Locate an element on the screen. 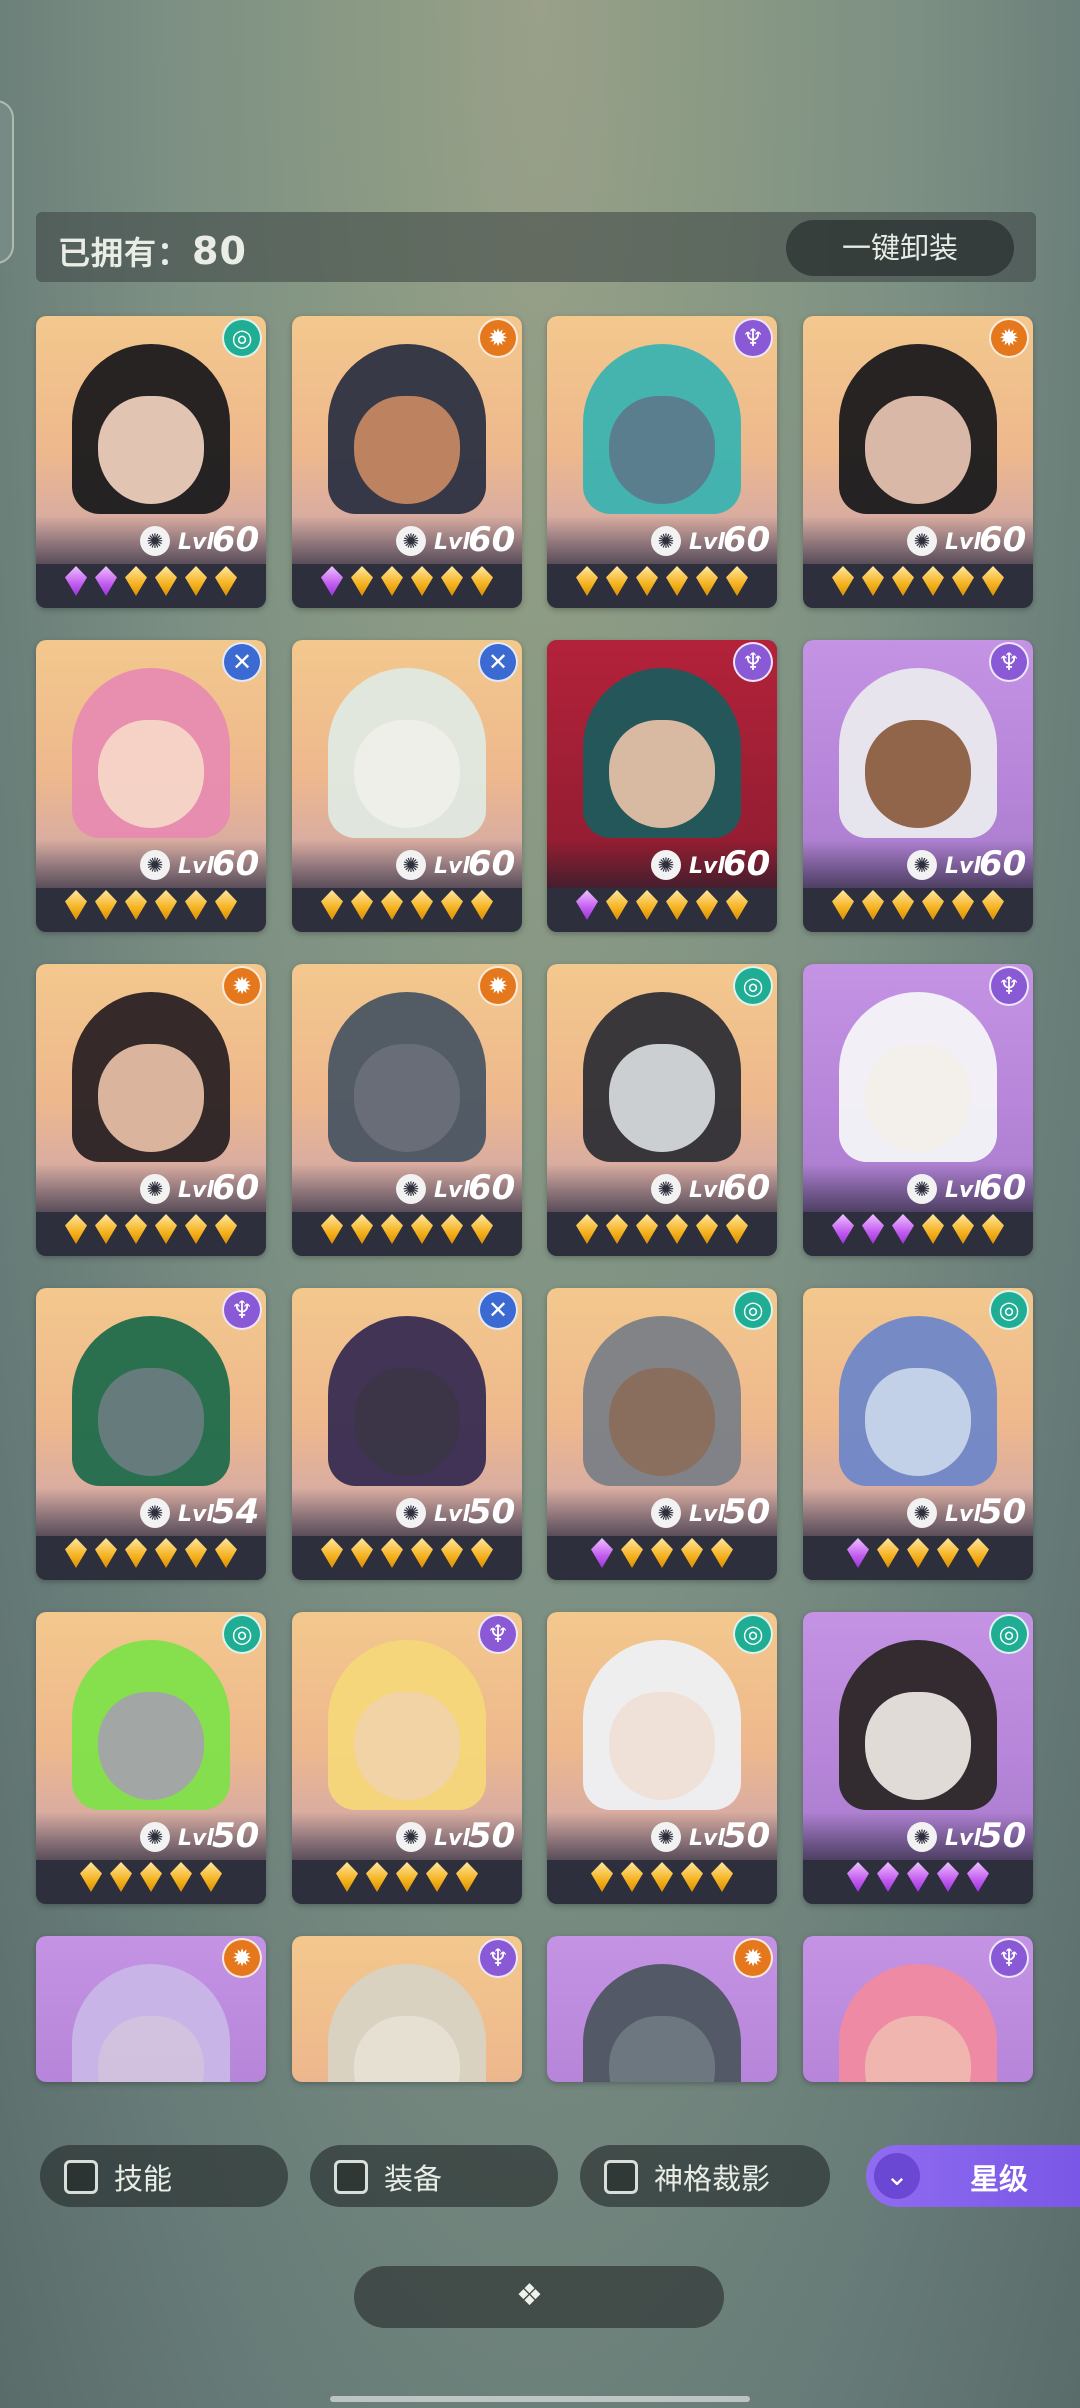  owned-count-value: 80 is located at coordinates (219, 251).